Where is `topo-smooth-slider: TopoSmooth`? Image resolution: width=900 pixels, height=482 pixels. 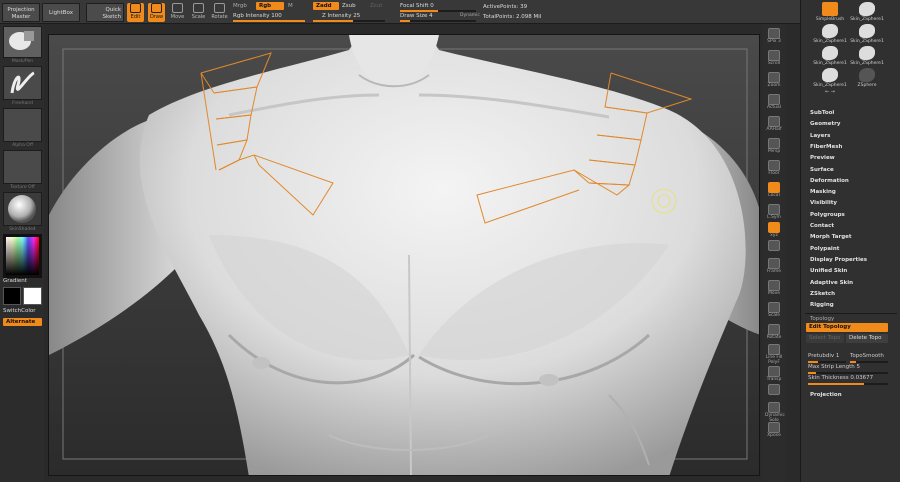
topo-smooth-slider: TopoSmooth is located at coordinates (867, 356).